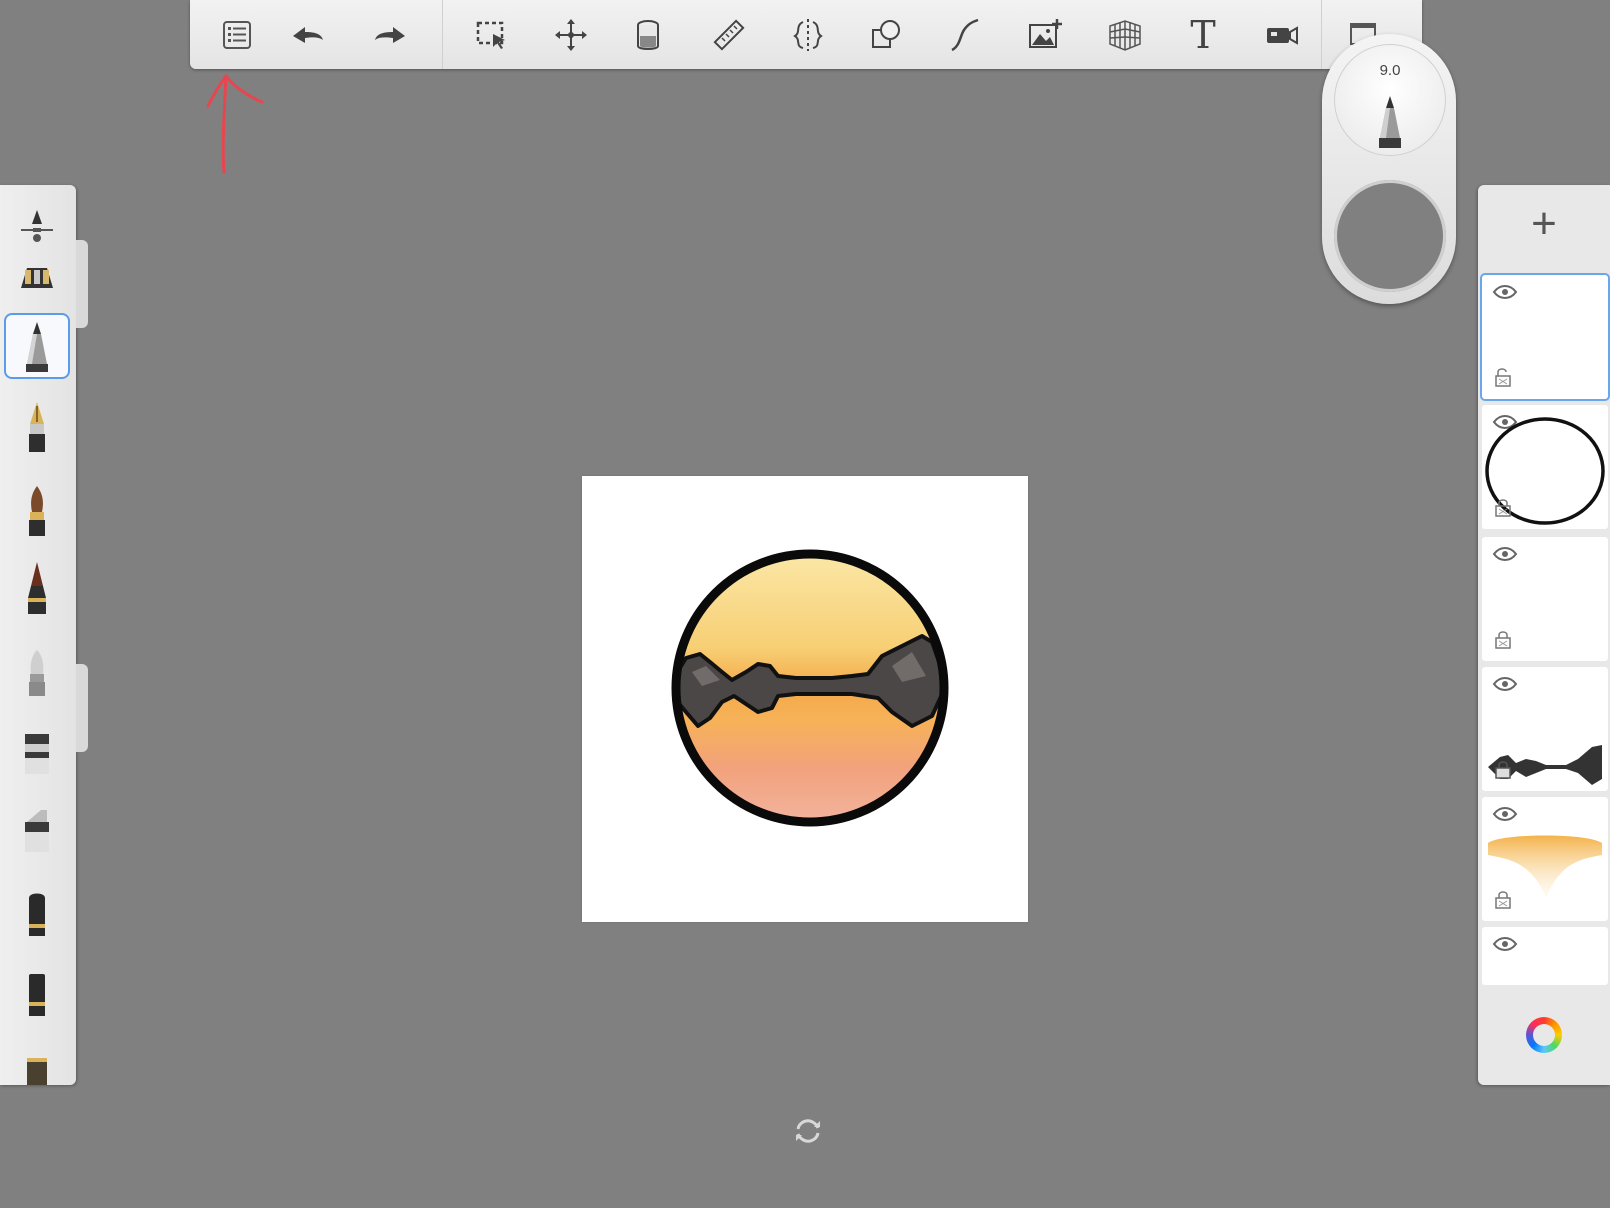 This screenshot has width=1610, height=1208. Describe the element at coordinates (37, 1061) in the screenshot. I see `brush-more-icon` at that location.